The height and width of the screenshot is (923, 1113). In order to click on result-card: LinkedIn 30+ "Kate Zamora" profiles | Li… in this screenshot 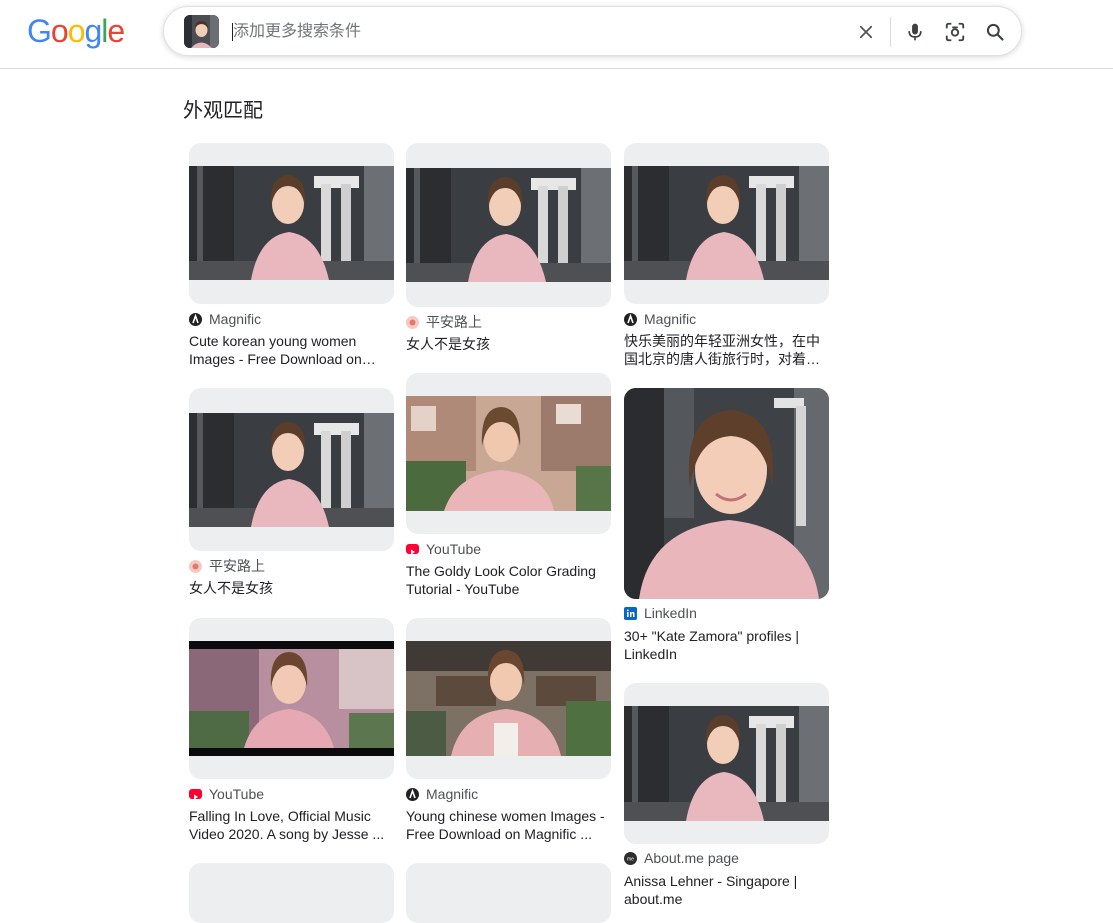, I will do `click(726, 525)`.